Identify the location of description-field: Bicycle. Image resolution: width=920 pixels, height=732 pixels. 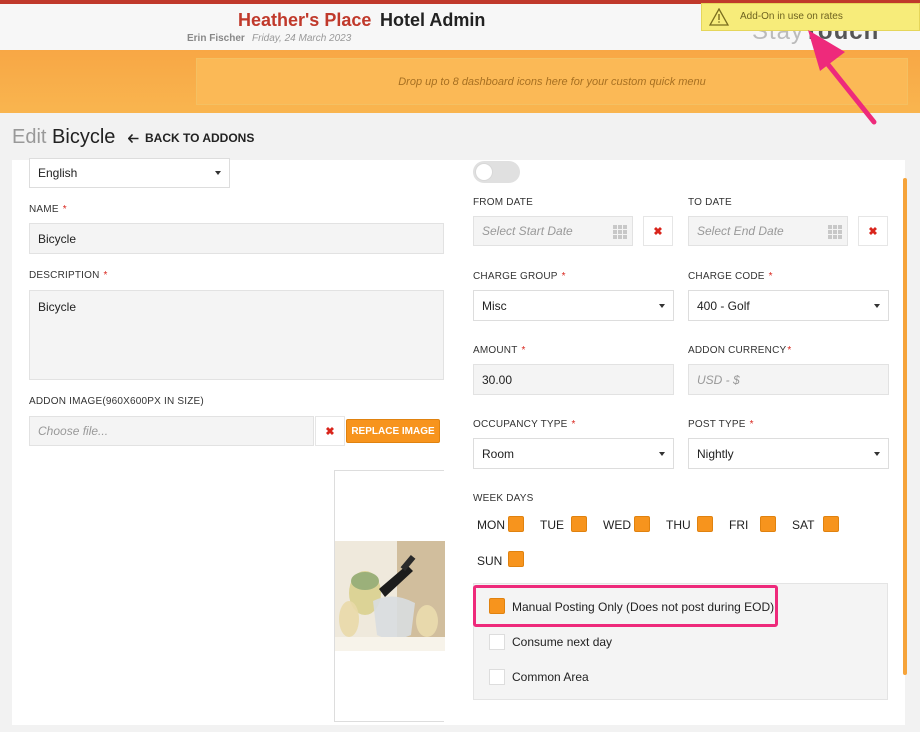
(236, 335).